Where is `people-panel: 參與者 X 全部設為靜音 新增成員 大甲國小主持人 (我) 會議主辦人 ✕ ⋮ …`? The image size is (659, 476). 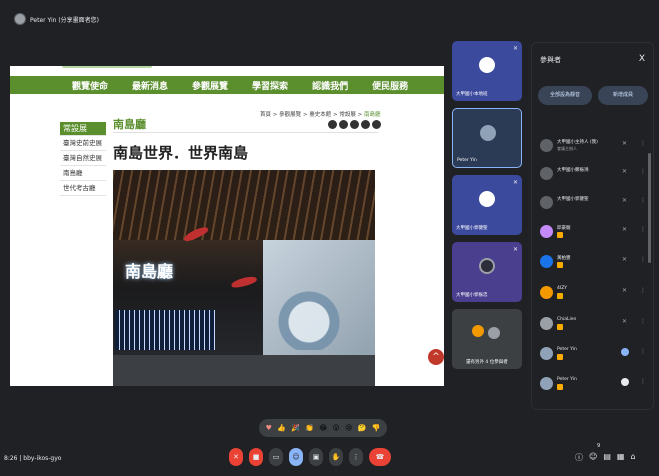 people-panel: 參與者 X 全部設為靜音 新增成員 大甲國小主持人 (我) 會議主辦人 ✕ ⋮ … is located at coordinates (592, 226).